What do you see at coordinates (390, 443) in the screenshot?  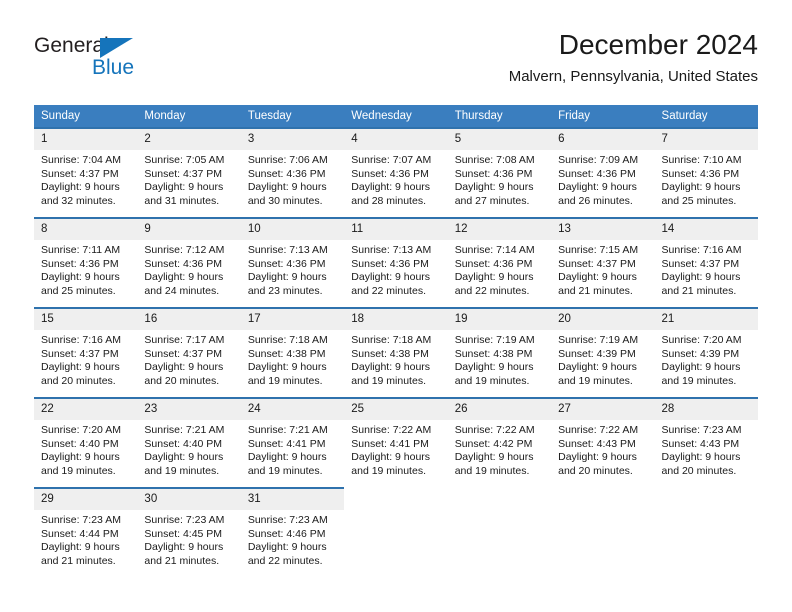 I see `sunset-text: Sunset: 4:41 PM` at bounding box center [390, 443].